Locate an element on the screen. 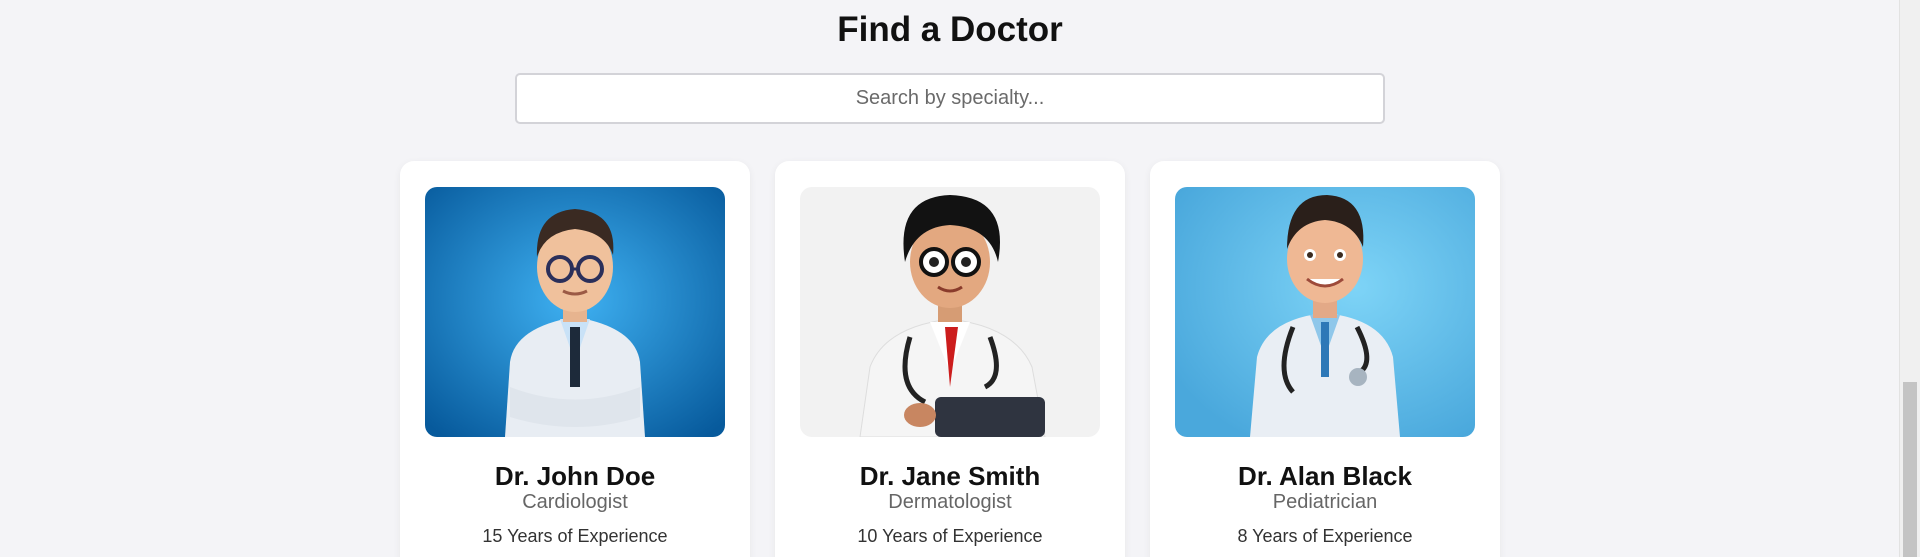  doctor-specialty: Cardiologist is located at coordinates (575, 502).